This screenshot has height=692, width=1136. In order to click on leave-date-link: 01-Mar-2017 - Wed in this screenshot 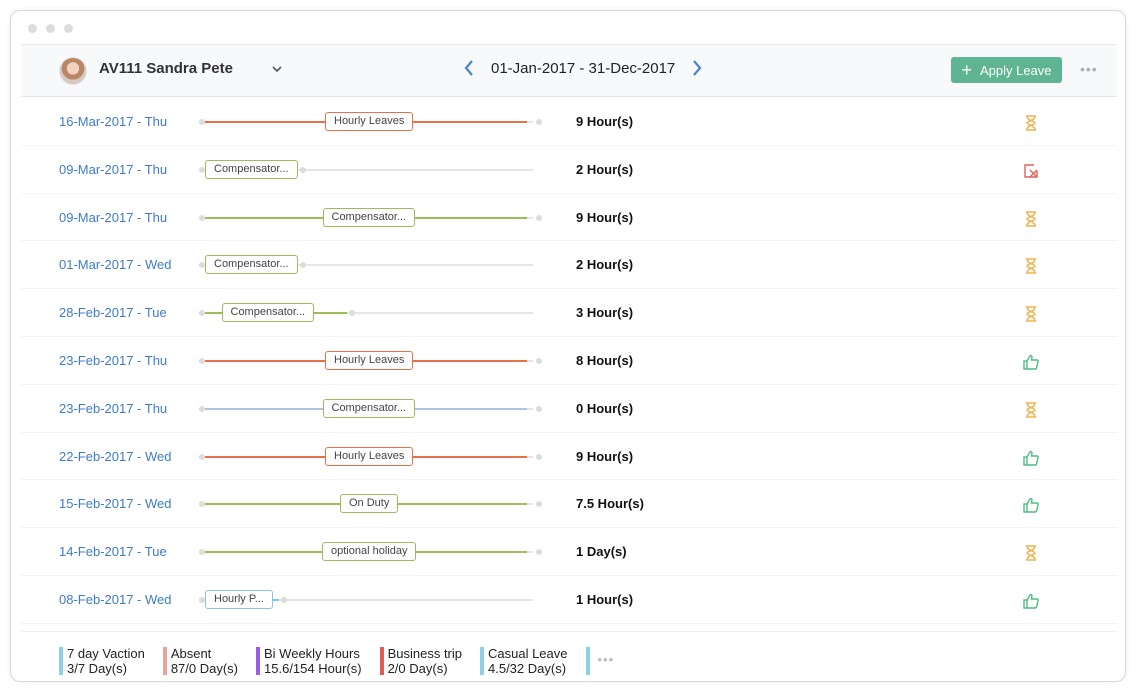, I will do `click(115, 264)`.